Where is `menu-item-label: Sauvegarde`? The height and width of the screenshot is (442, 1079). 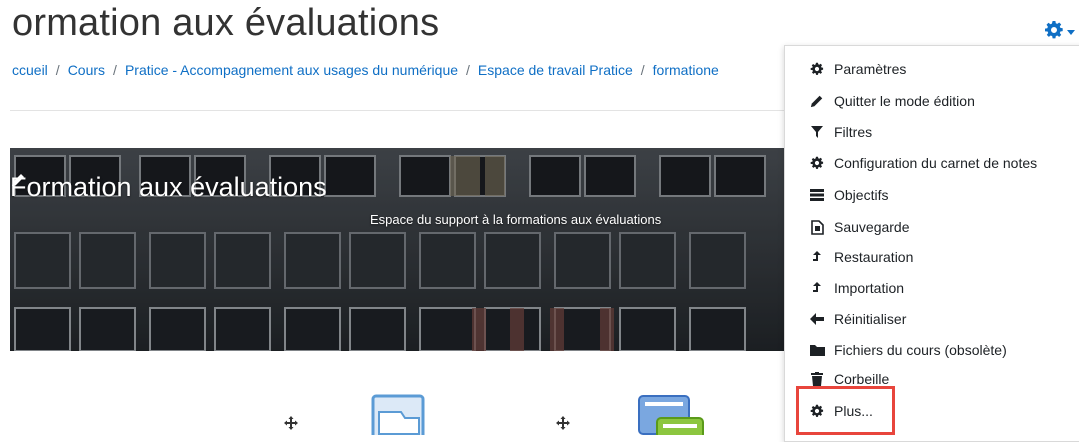
menu-item-label: Sauvegarde is located at coordinates (872, 227).